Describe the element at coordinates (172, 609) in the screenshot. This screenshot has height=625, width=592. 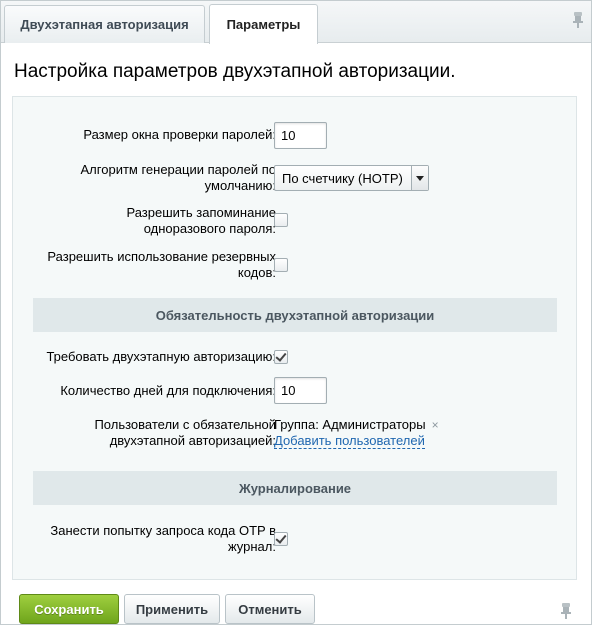
I see `apply-button: Применить` at that location.